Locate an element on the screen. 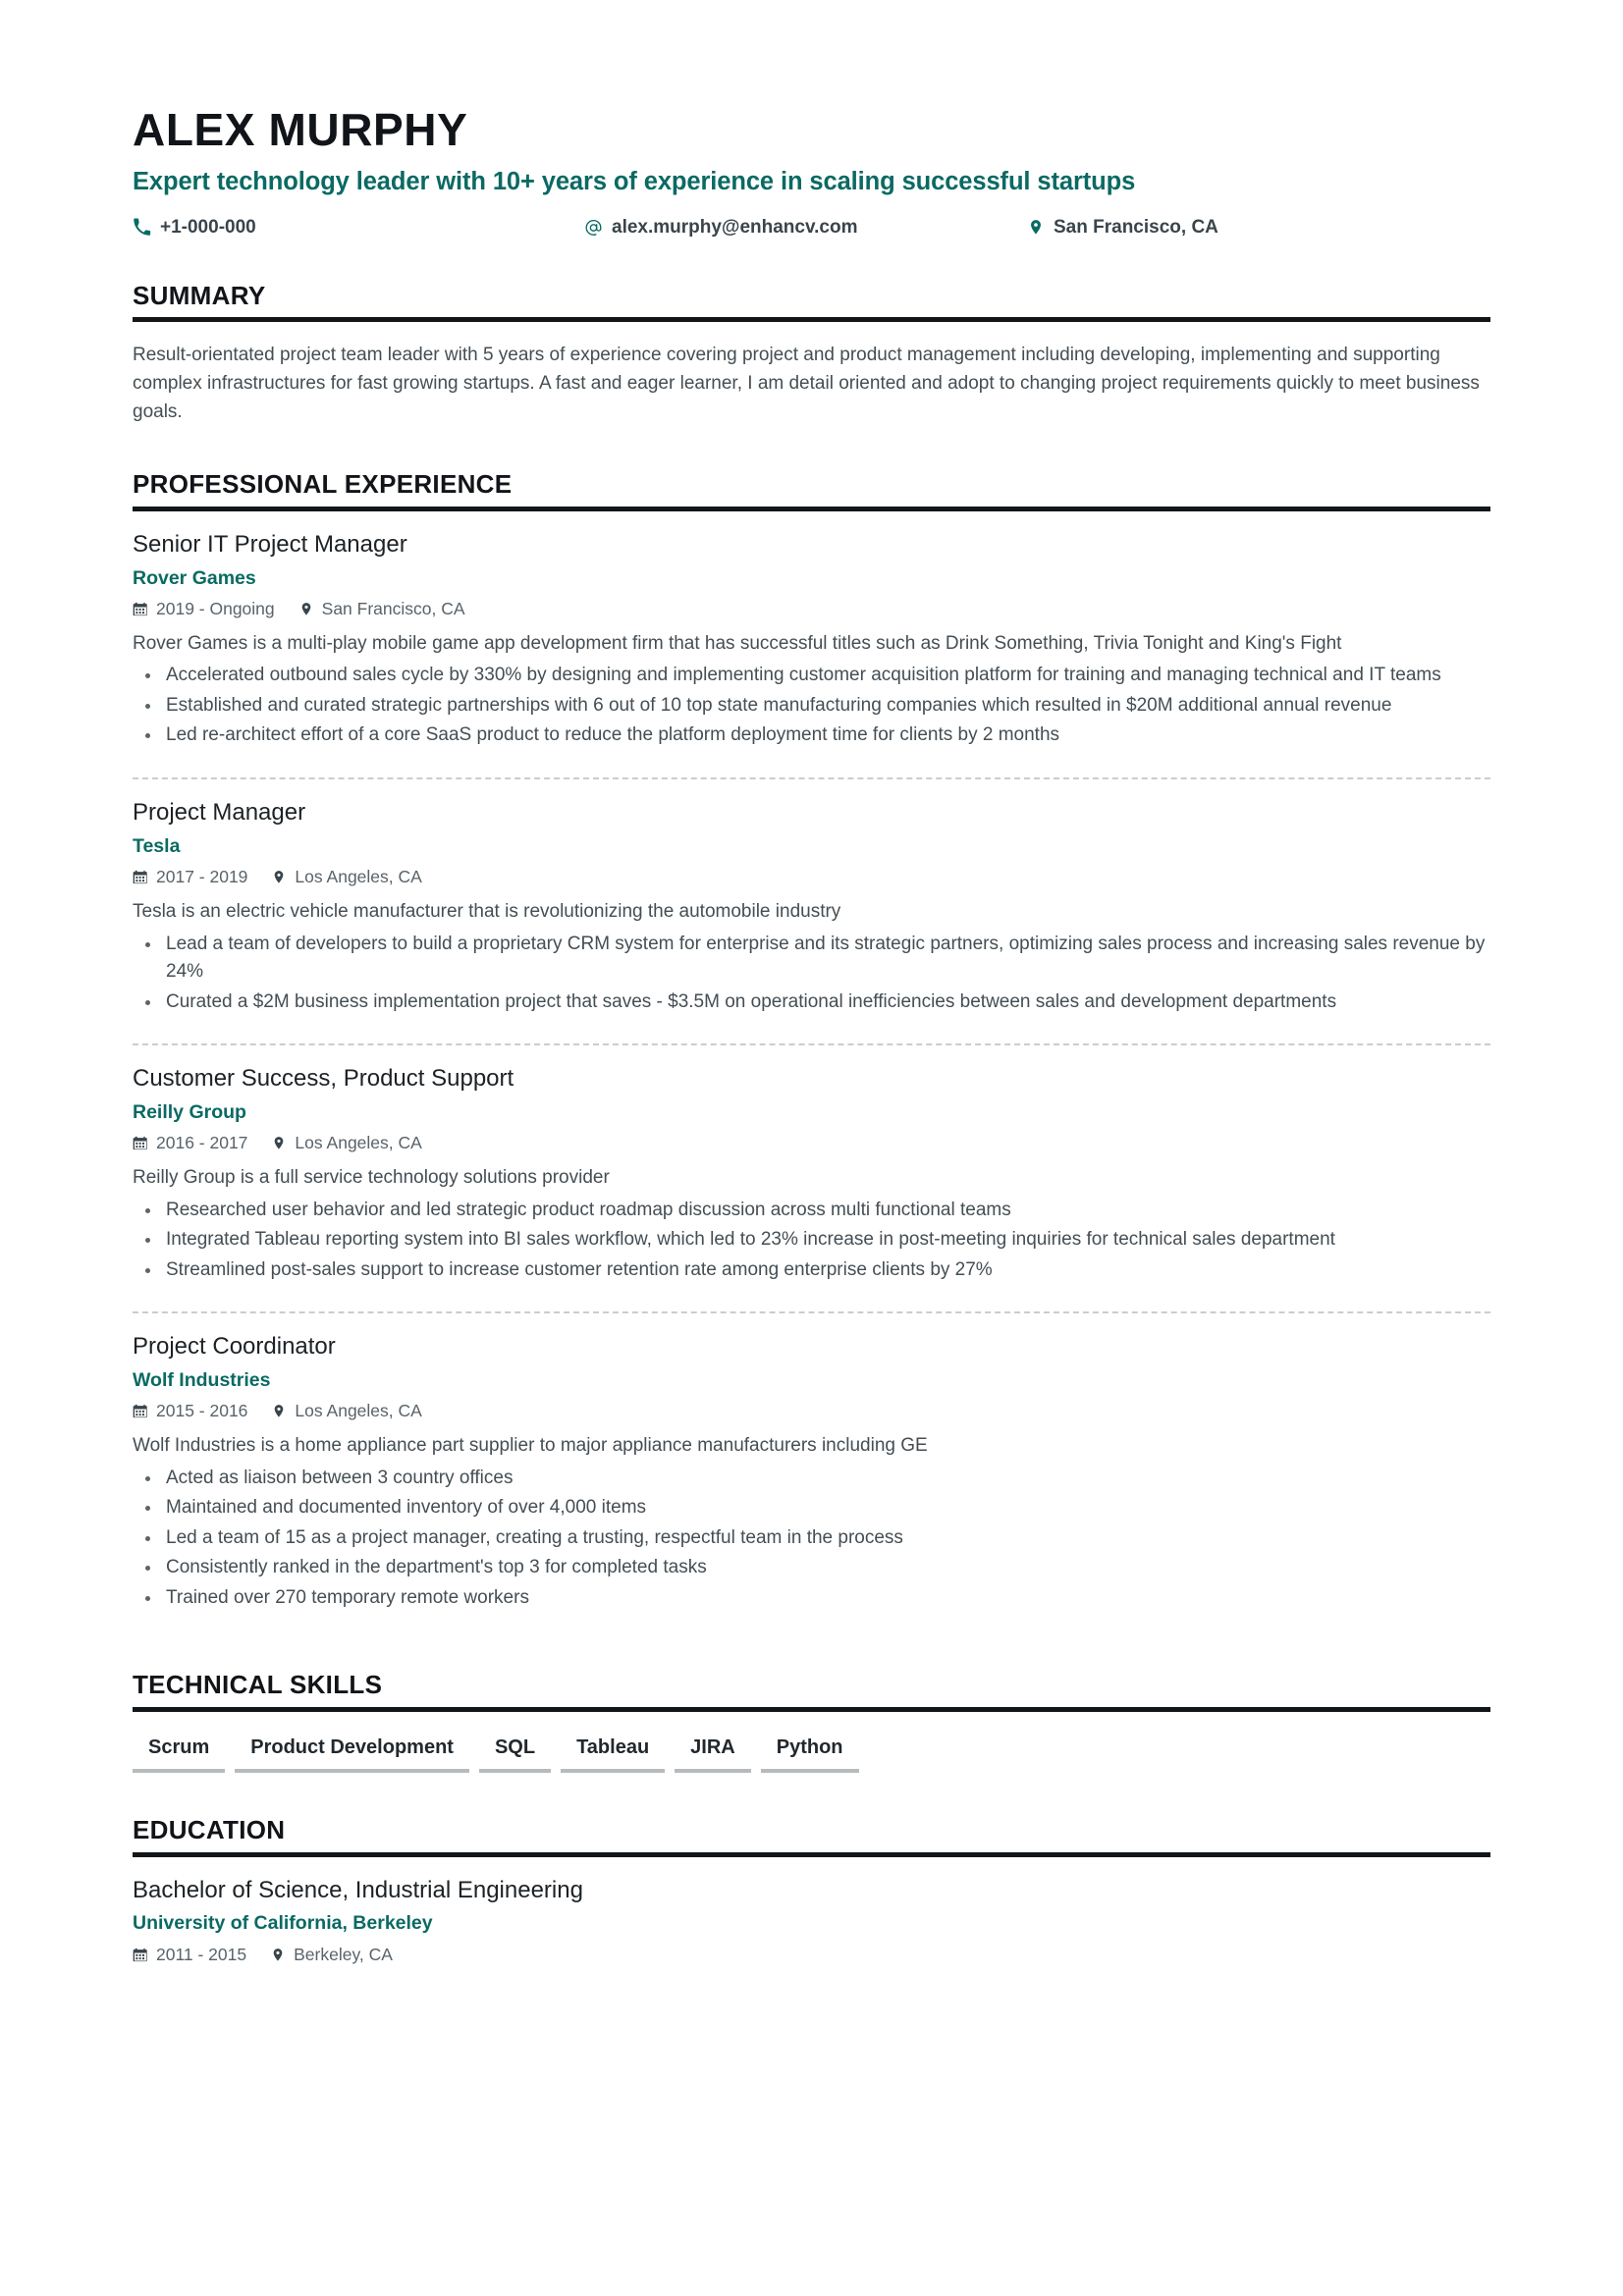 The image size is (1623, 2296). phone-icon is located at coordinates (142, 227).